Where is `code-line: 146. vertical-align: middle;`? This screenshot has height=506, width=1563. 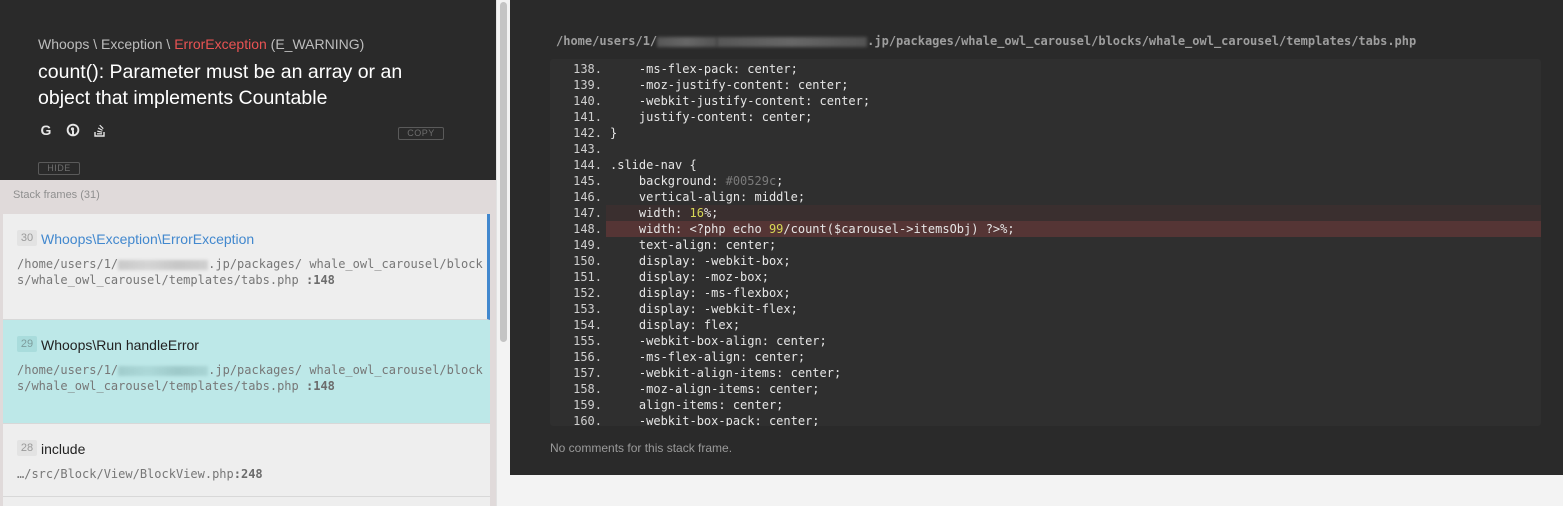
code-line: 146. vertical-align: middle; is located at coordinates (1045, 197).